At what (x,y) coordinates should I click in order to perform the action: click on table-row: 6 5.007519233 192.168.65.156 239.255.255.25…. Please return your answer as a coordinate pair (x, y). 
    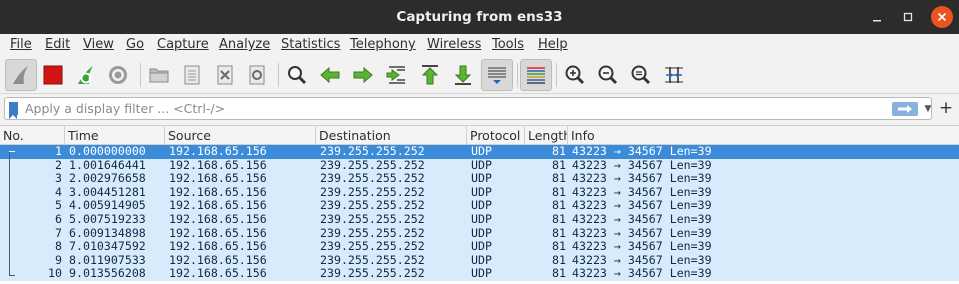
    Looking at the image, I should click on (479, 219).